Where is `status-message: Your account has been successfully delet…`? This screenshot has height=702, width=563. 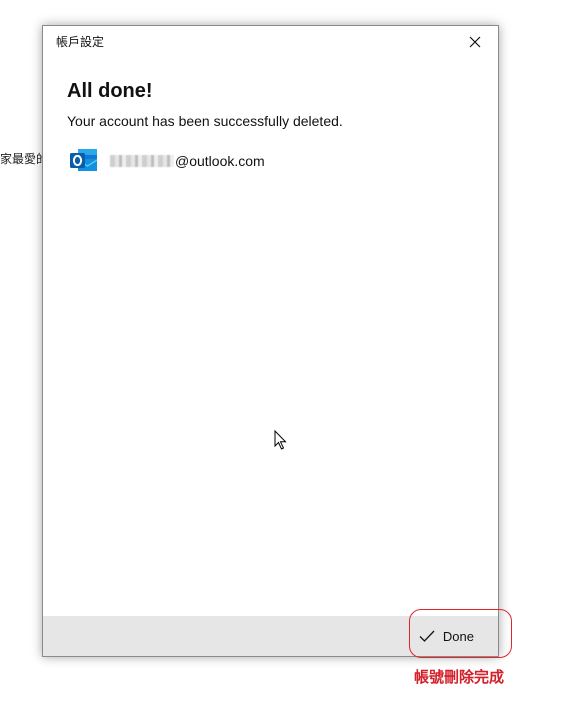
status-message: Your account has been successfully delet… is located at coordinates (205, 121).